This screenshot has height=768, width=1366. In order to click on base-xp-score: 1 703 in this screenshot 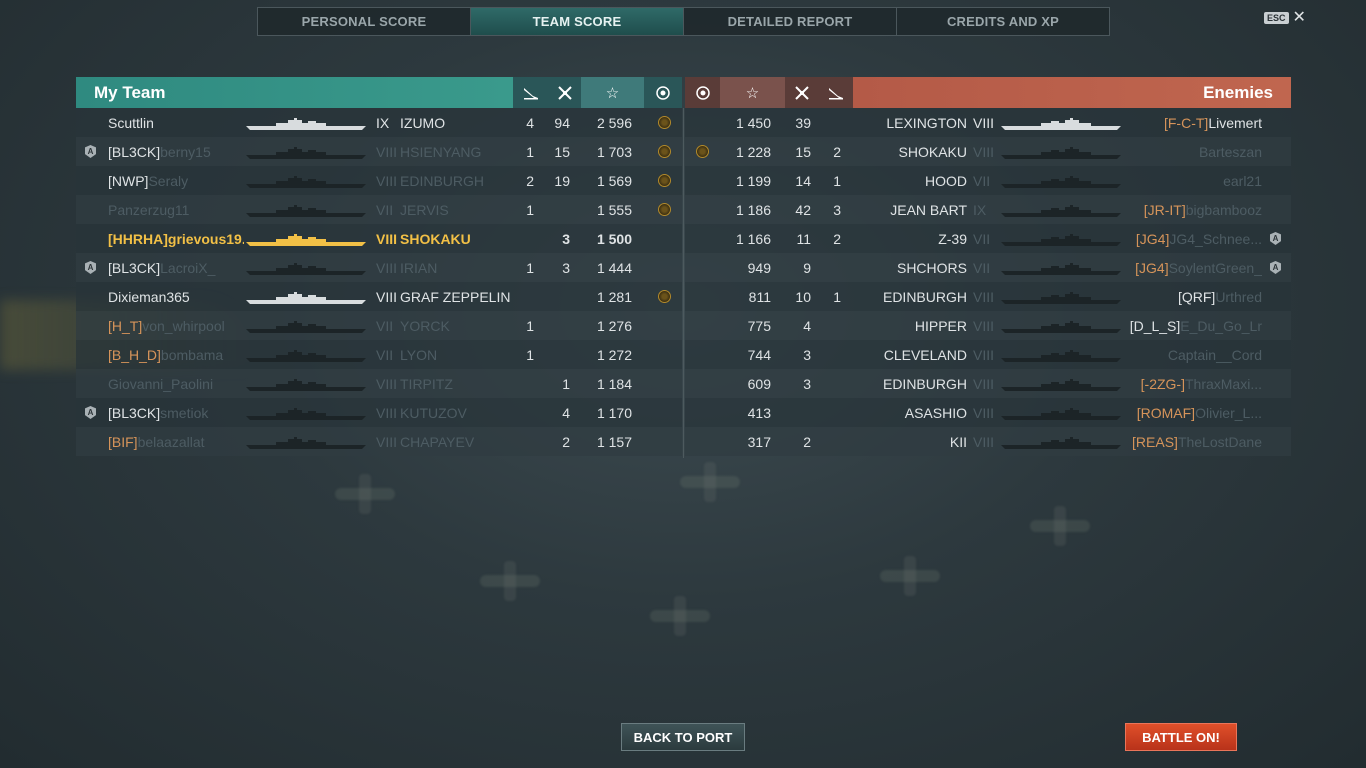, I will do `click(614, 151)`.